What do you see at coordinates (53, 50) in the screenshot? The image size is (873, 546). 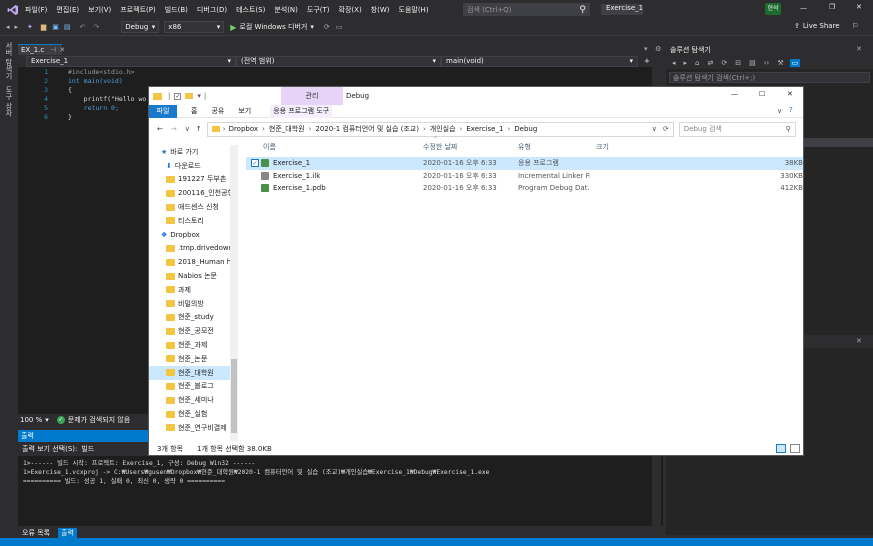 I see `pin-icon: ⊣` at bounding box center [53, 50].